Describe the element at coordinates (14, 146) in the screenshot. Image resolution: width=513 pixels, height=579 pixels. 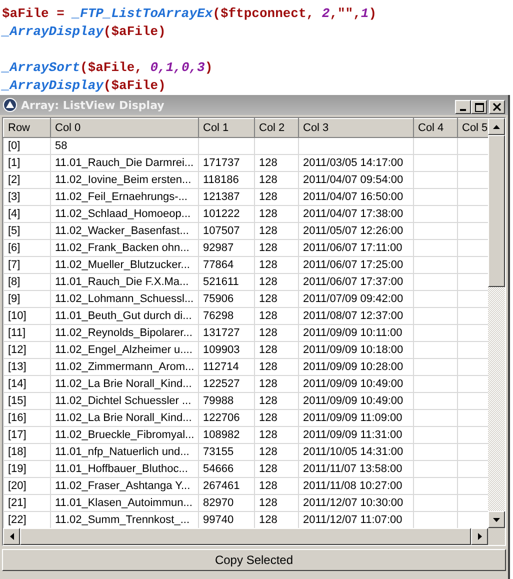
I see `table-cell: [0]` at that location.